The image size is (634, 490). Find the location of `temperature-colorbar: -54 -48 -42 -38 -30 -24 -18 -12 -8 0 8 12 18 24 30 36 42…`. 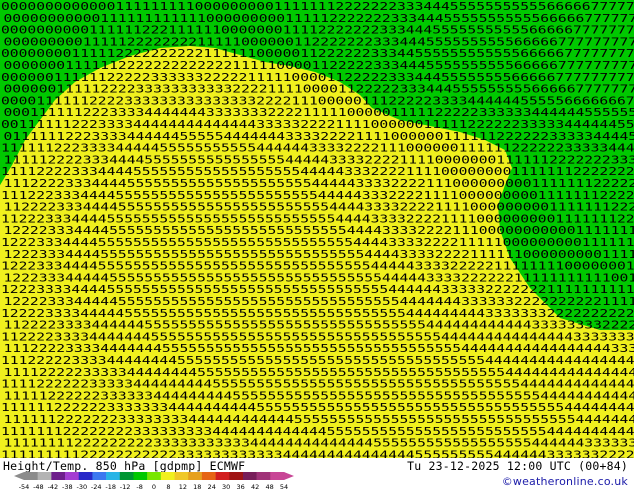

temperature-colorbar: -54 -48 -42 -38 -30 -24 -18 -12 -8 0 8 12 18 24 30 36 42… is located at coordinates (154, 481).